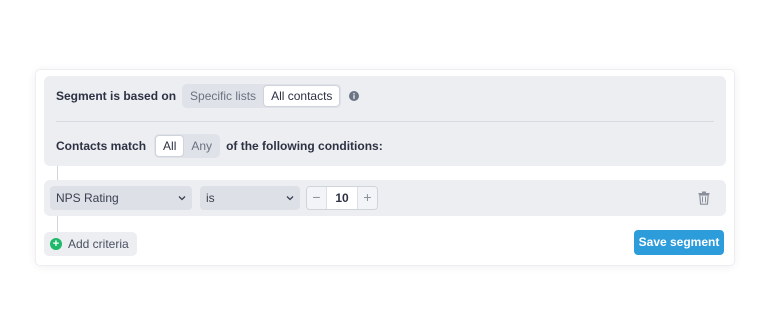  Describe the element at coordinates (250, 198) in the screenshot. I see `operator-select: is` at that location.